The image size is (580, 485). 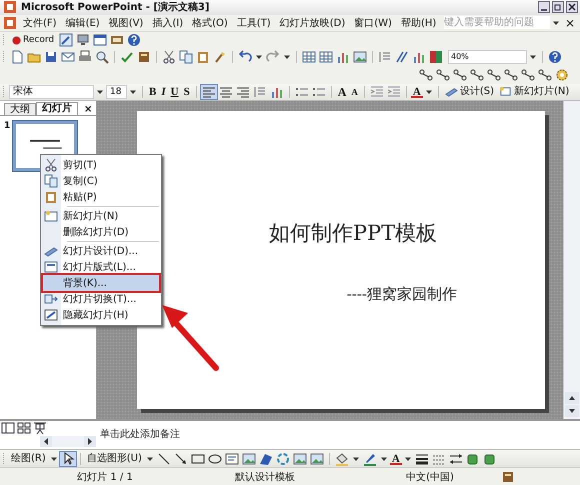 What do you see at coordinates (341, 459) in the screenshot?
I see `bucket-icon` at bounding box center [341, 459].